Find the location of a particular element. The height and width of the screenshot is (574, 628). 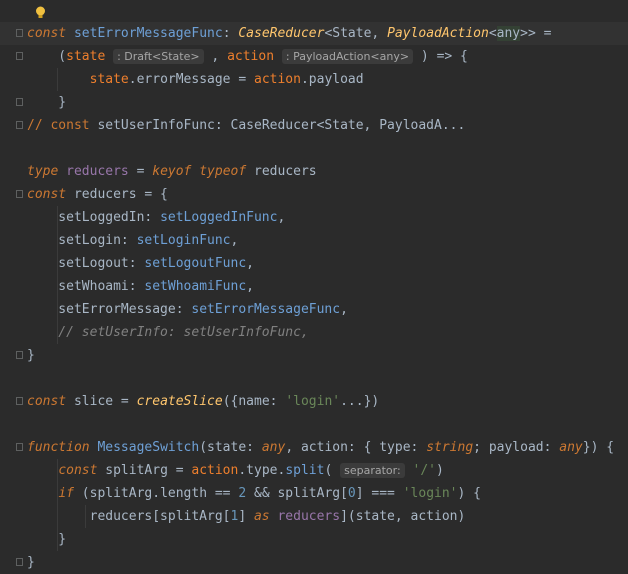

code-token: setLoggedIn: is located at coordinates (94, 217).